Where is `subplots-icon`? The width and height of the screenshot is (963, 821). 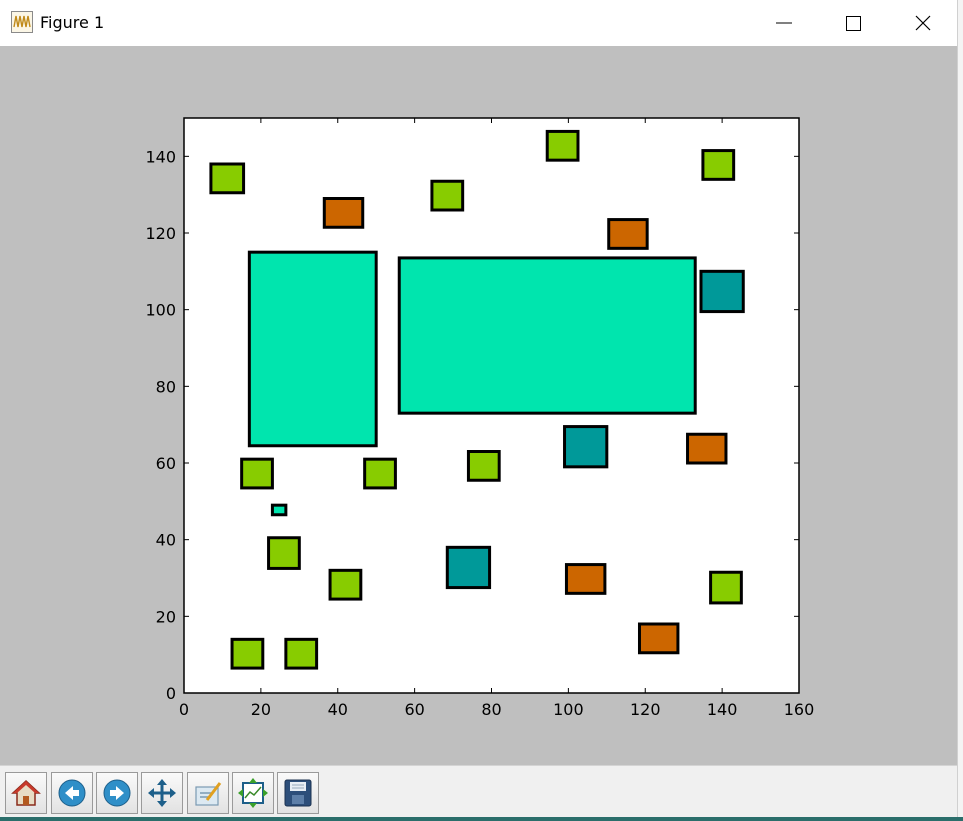 subplots-icon is located at coordinates (253, 793).